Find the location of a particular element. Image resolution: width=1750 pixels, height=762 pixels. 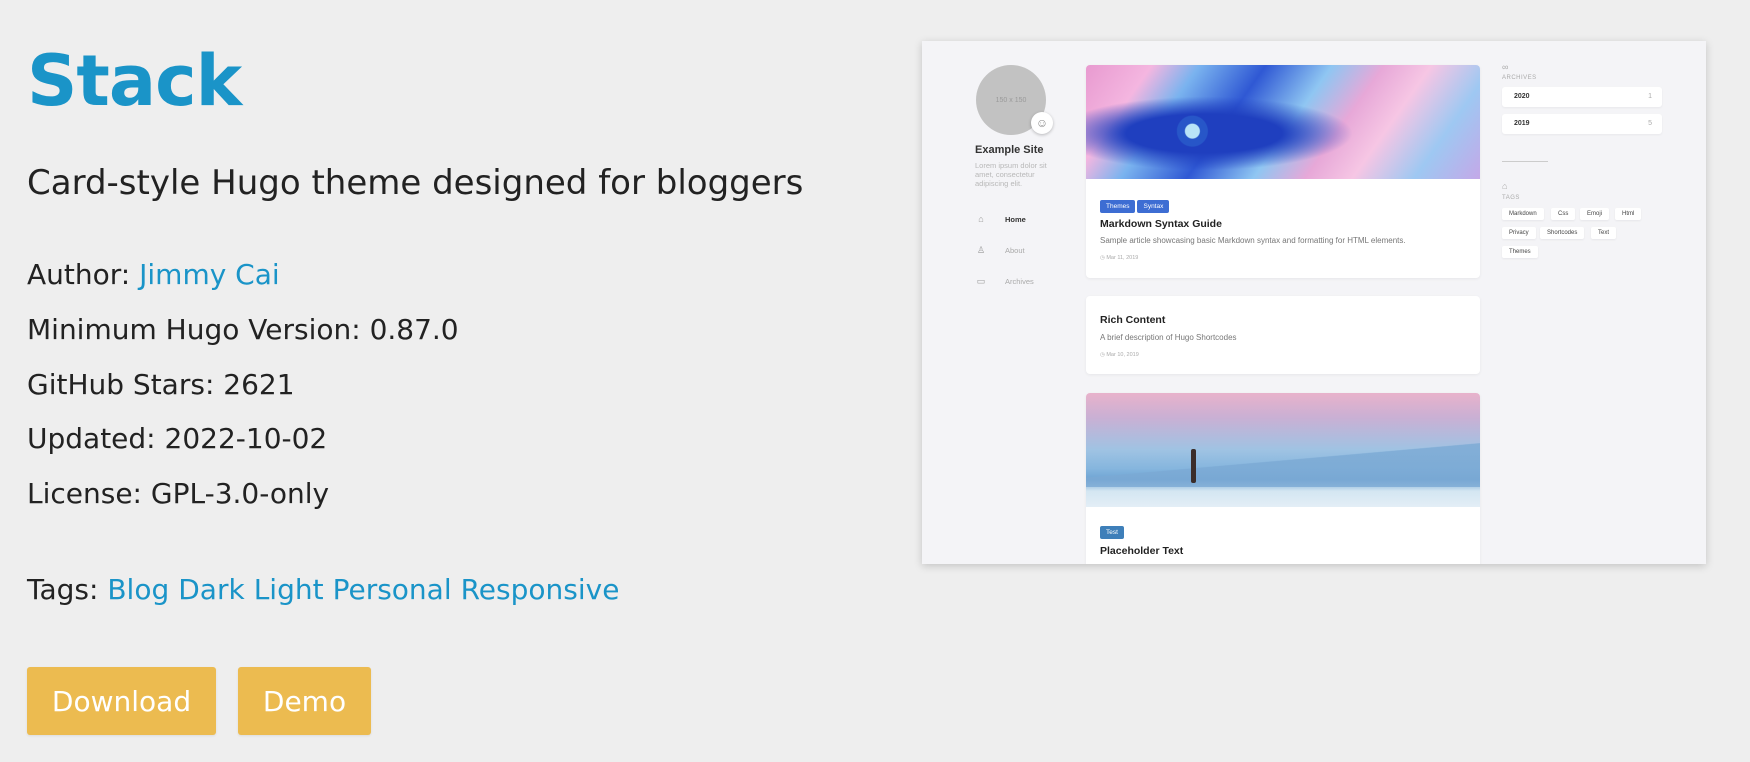

nav-label: Archives is located at coordinates (1019, 281).